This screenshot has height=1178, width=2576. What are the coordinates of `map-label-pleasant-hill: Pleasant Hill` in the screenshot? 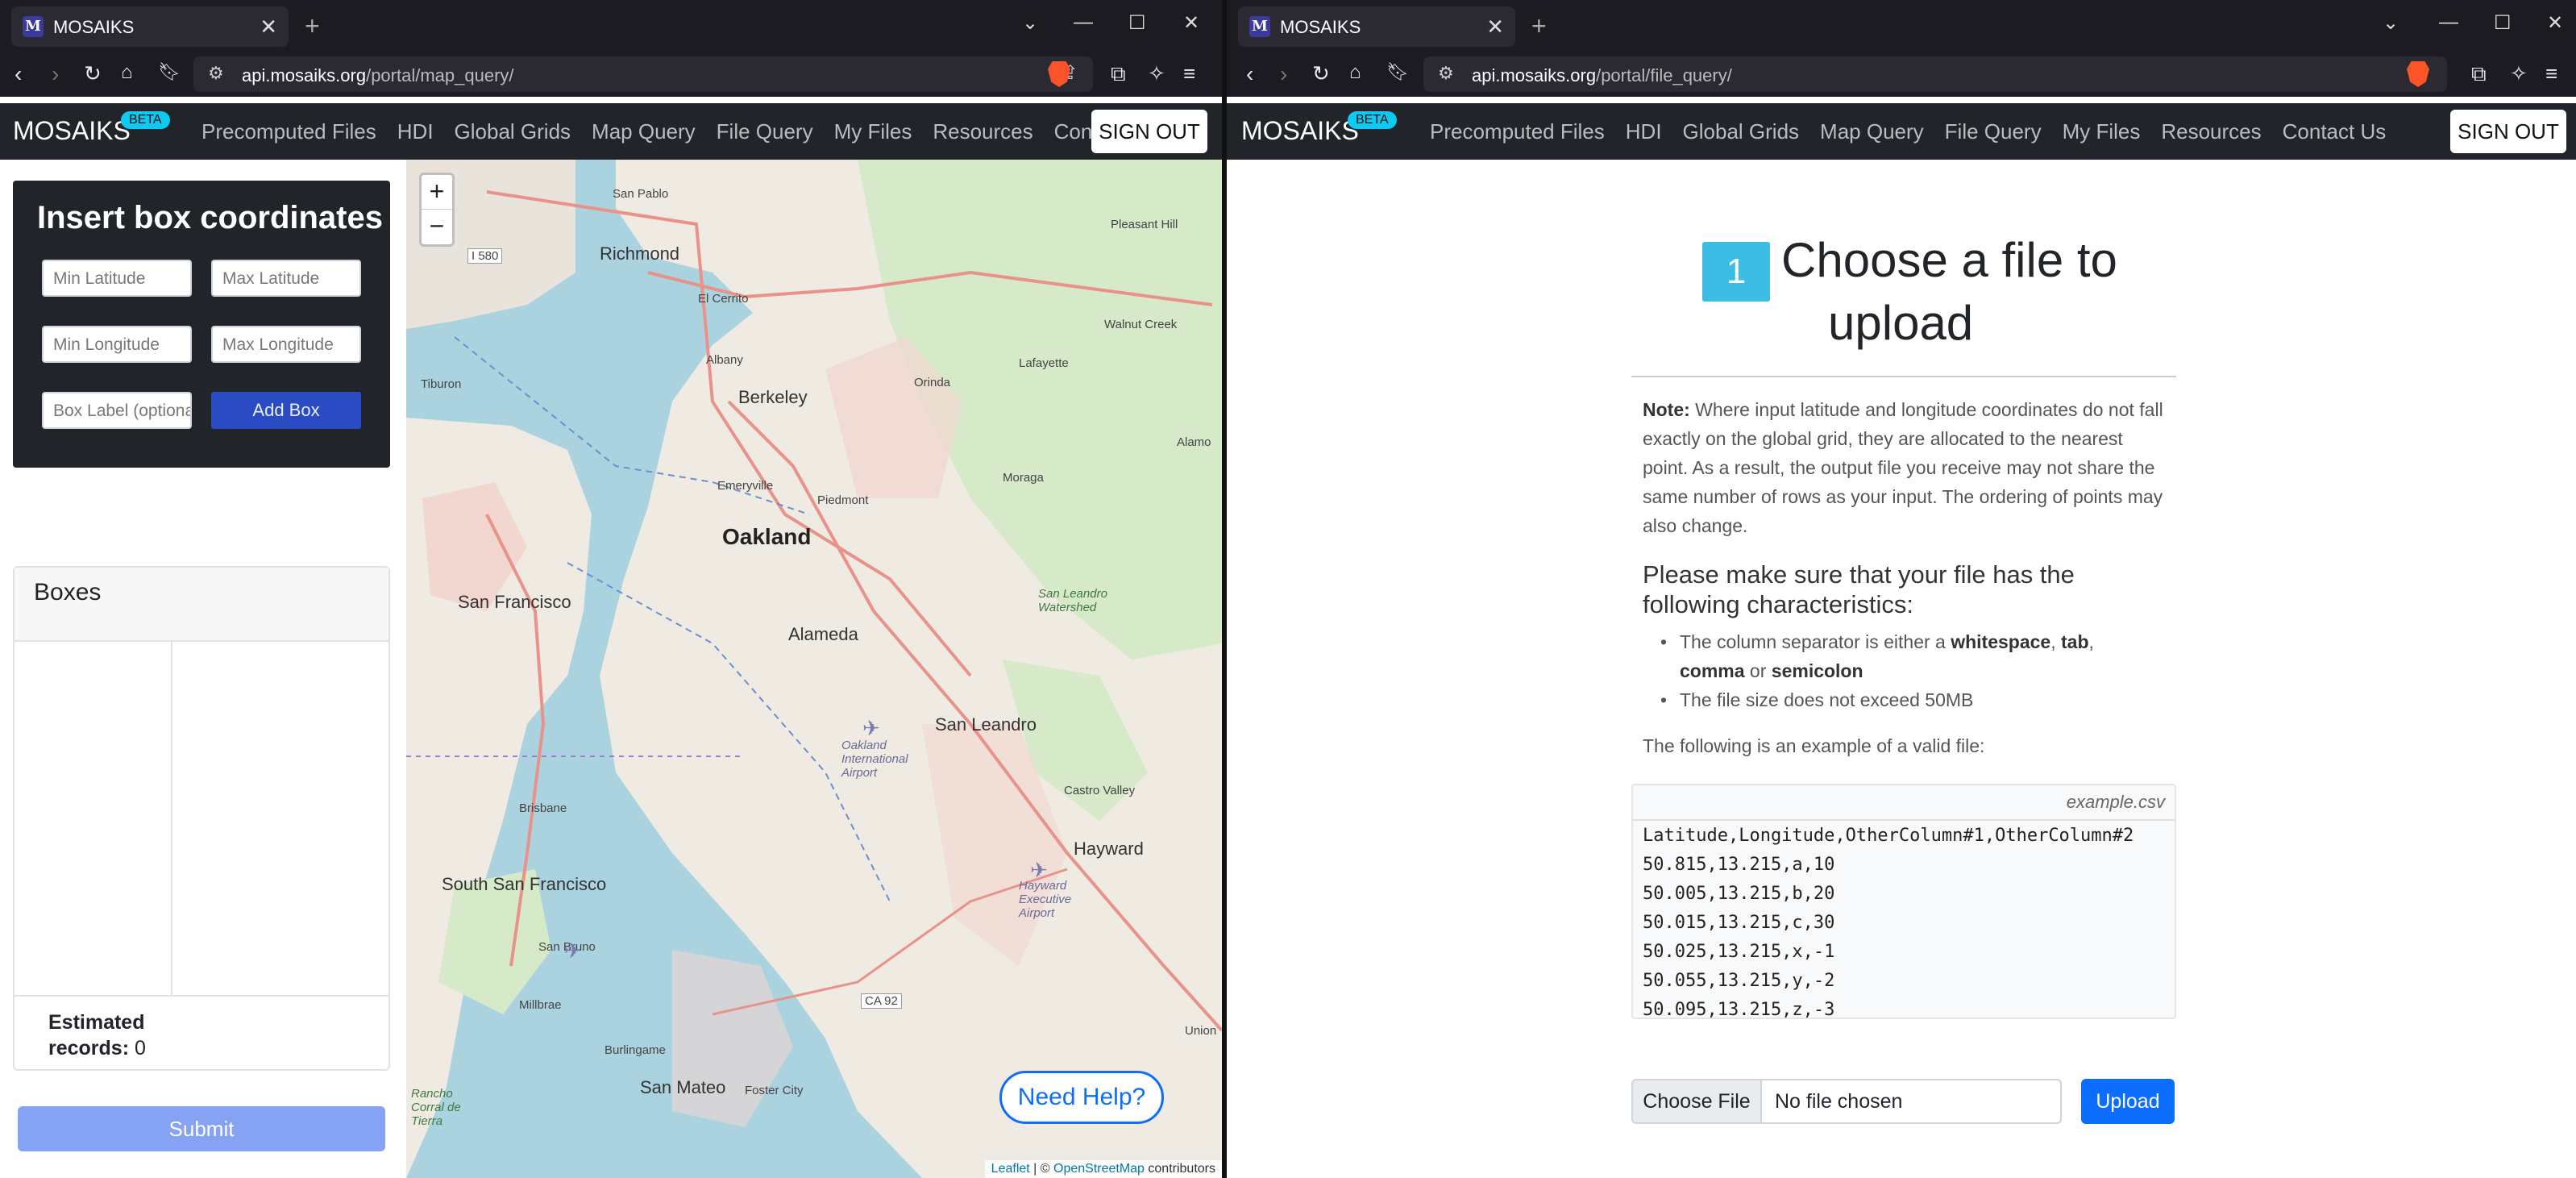 It's located at (1144, 225).